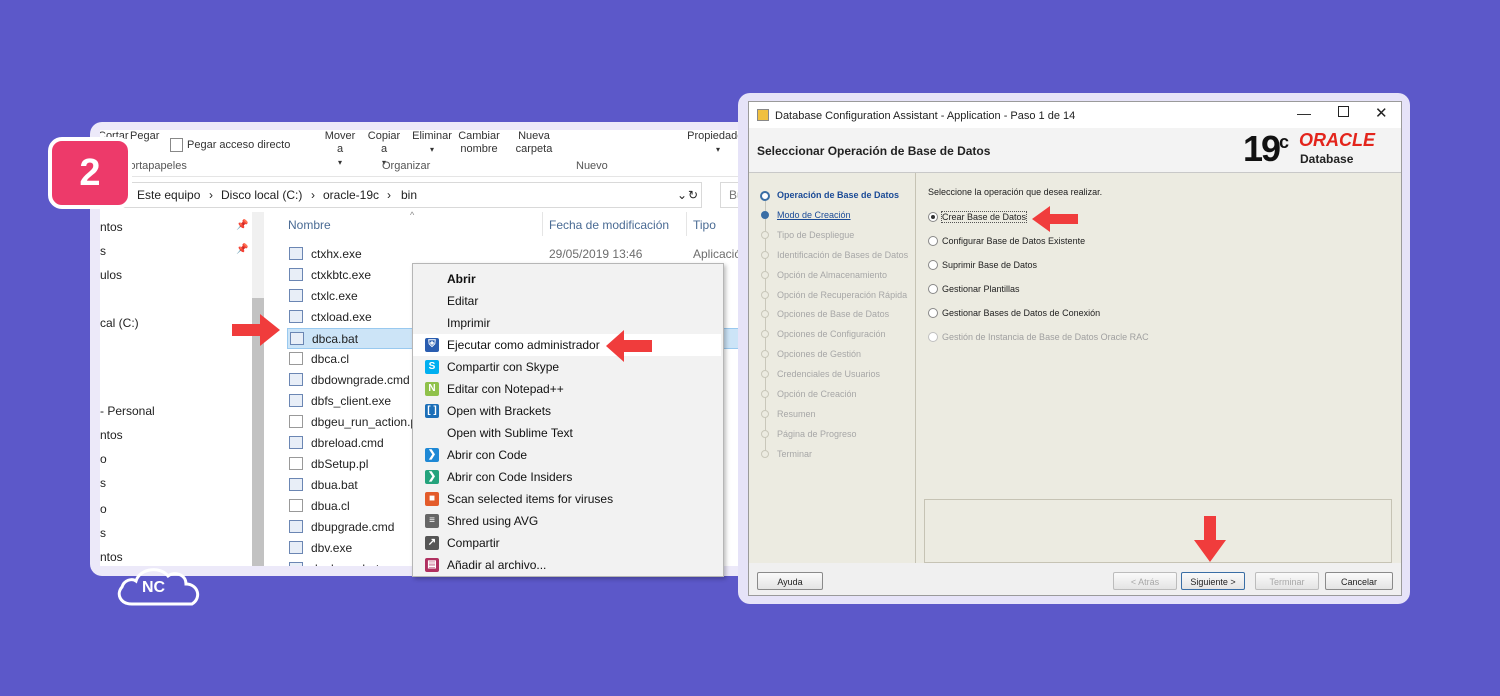 The image size is (1500, 696). I want to click on context-menu-item: Abrir, so click(567, 279).